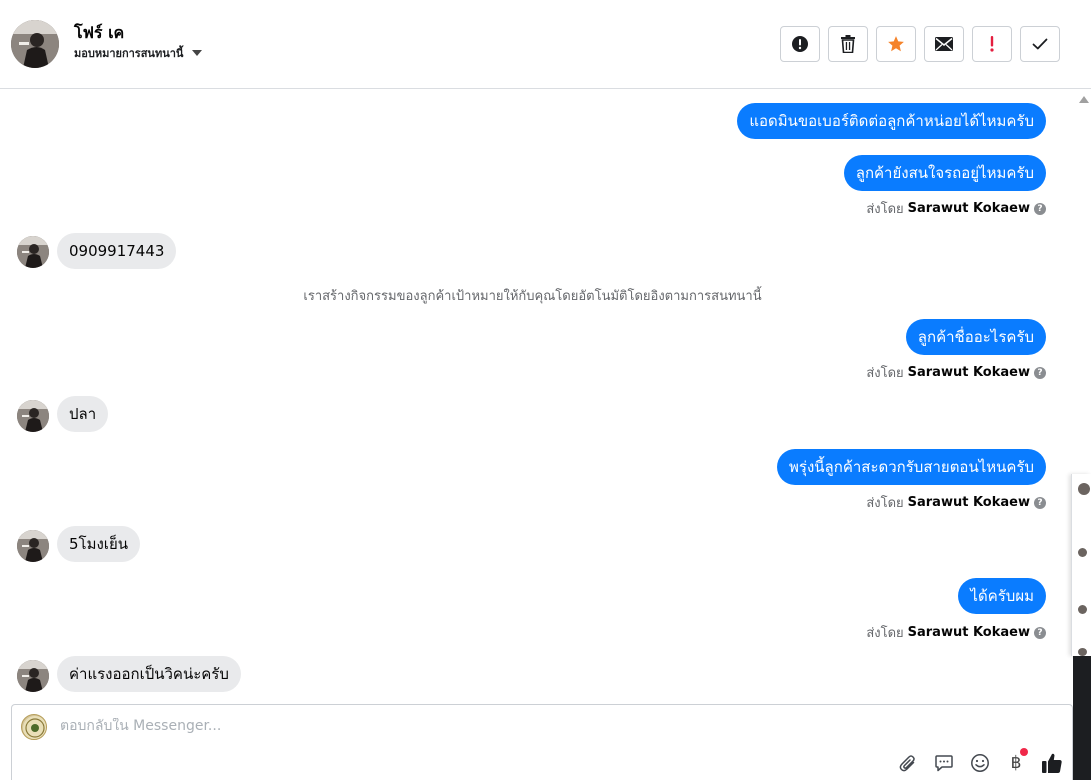 The height and width of the screenshot is (780, 1091). Describe the element at coordinates (545, 44) in the screenshot. I see `conversation-header: โฟร์ เค มอบหมายการสนทนานี้` at that location.